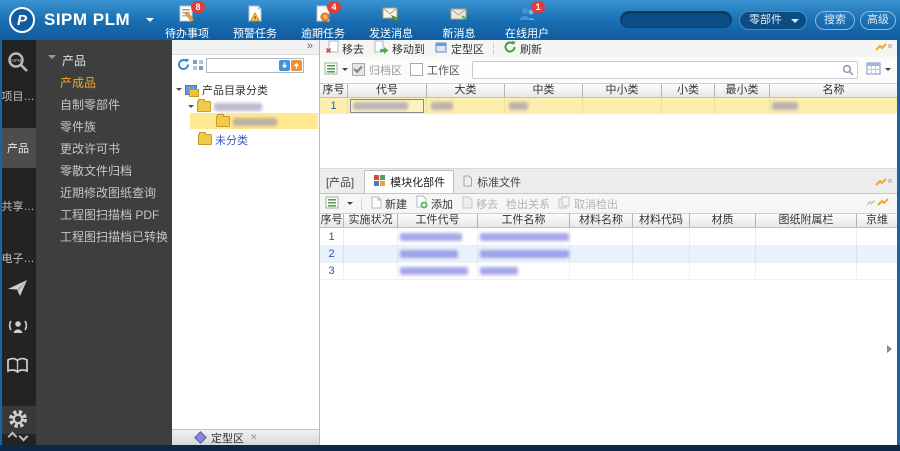 This screenshot has width=900, height=451. I want to click on scroll-right-arrow, so click(891, 349).